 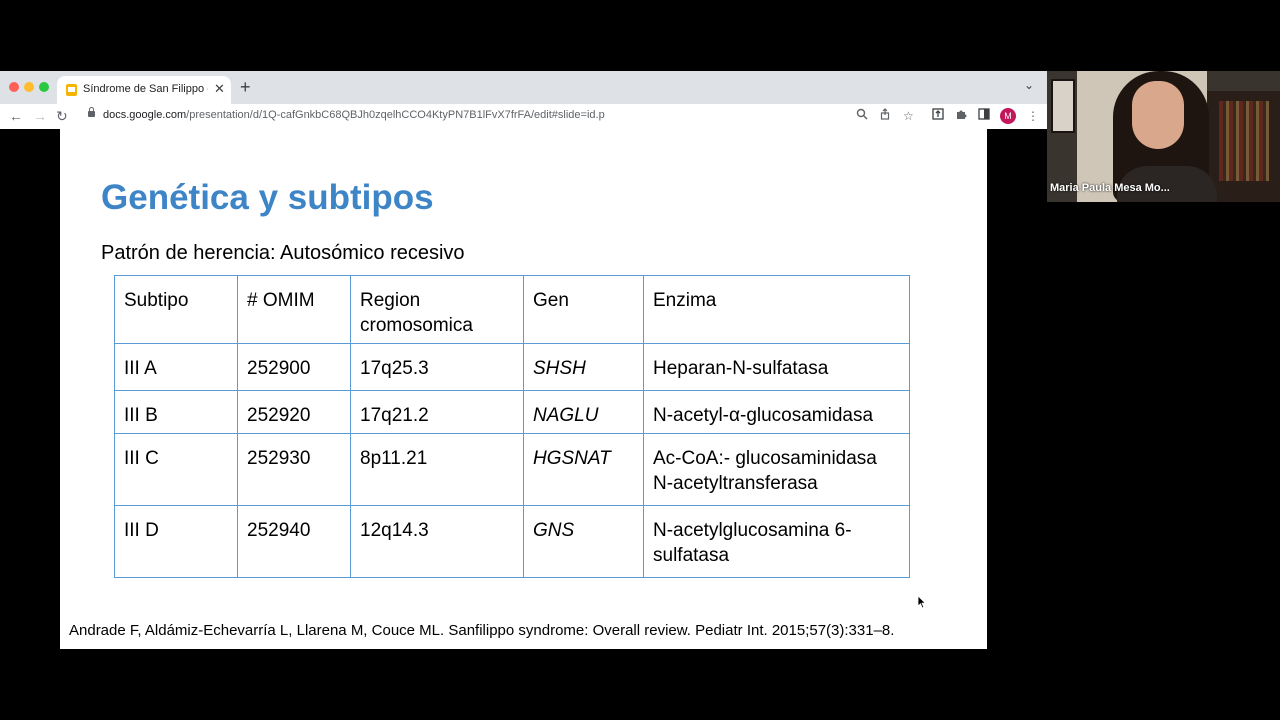 I want to click on table-cell: III B, so click(x=176, y=412).